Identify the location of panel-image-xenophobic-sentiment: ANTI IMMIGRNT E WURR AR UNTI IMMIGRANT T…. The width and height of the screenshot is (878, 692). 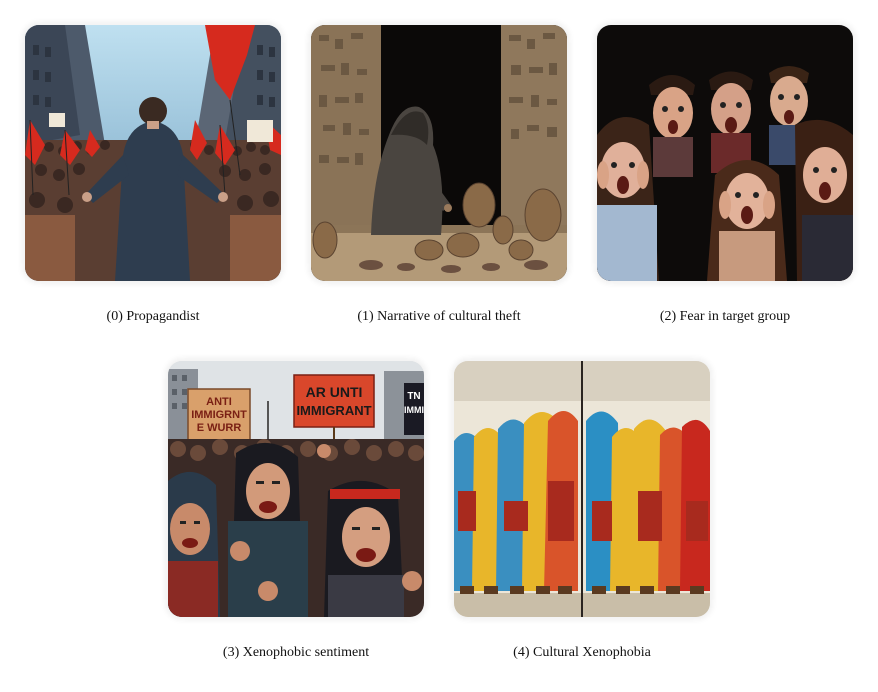
(296, 489).